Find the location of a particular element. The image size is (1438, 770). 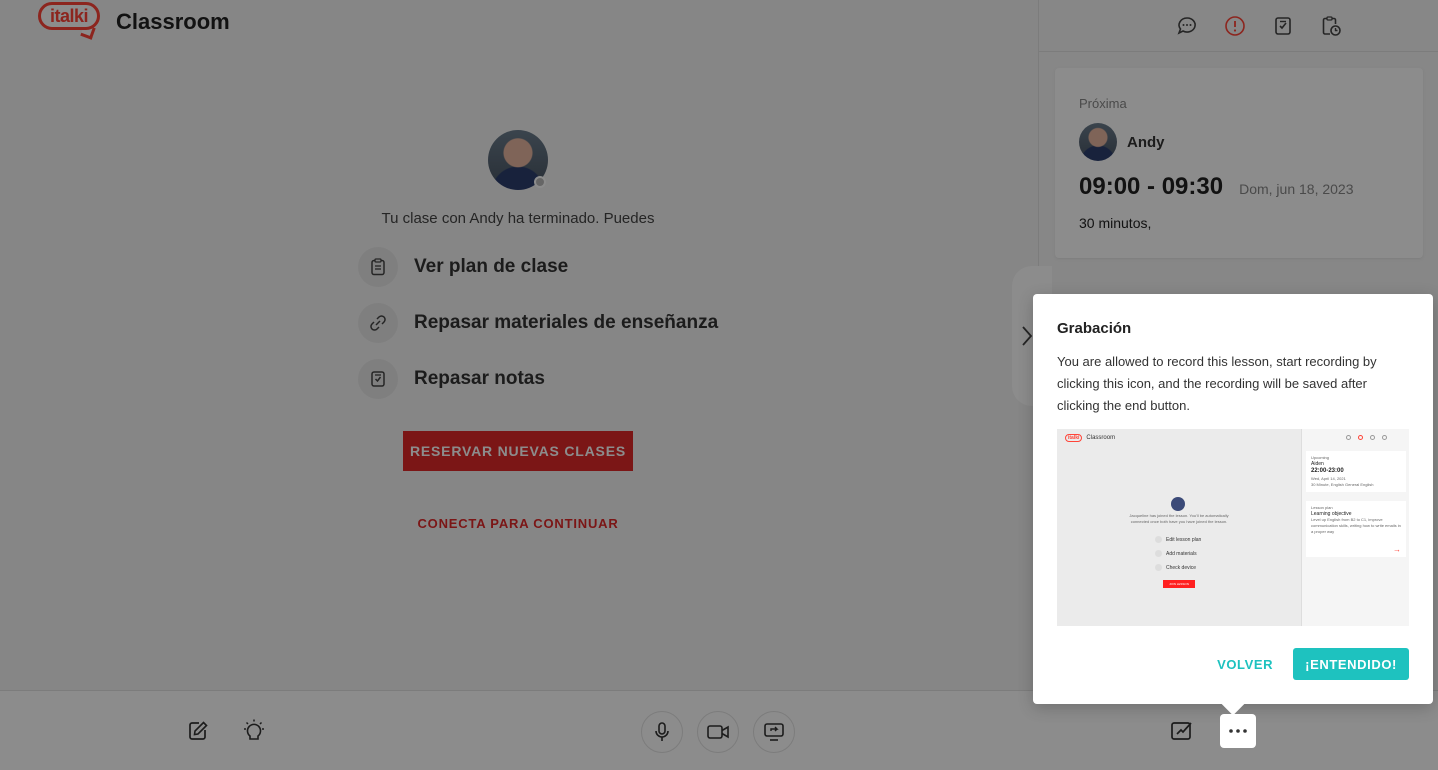

preview-join-button: JOIN LESSON is located at coordinates (1179, 584).